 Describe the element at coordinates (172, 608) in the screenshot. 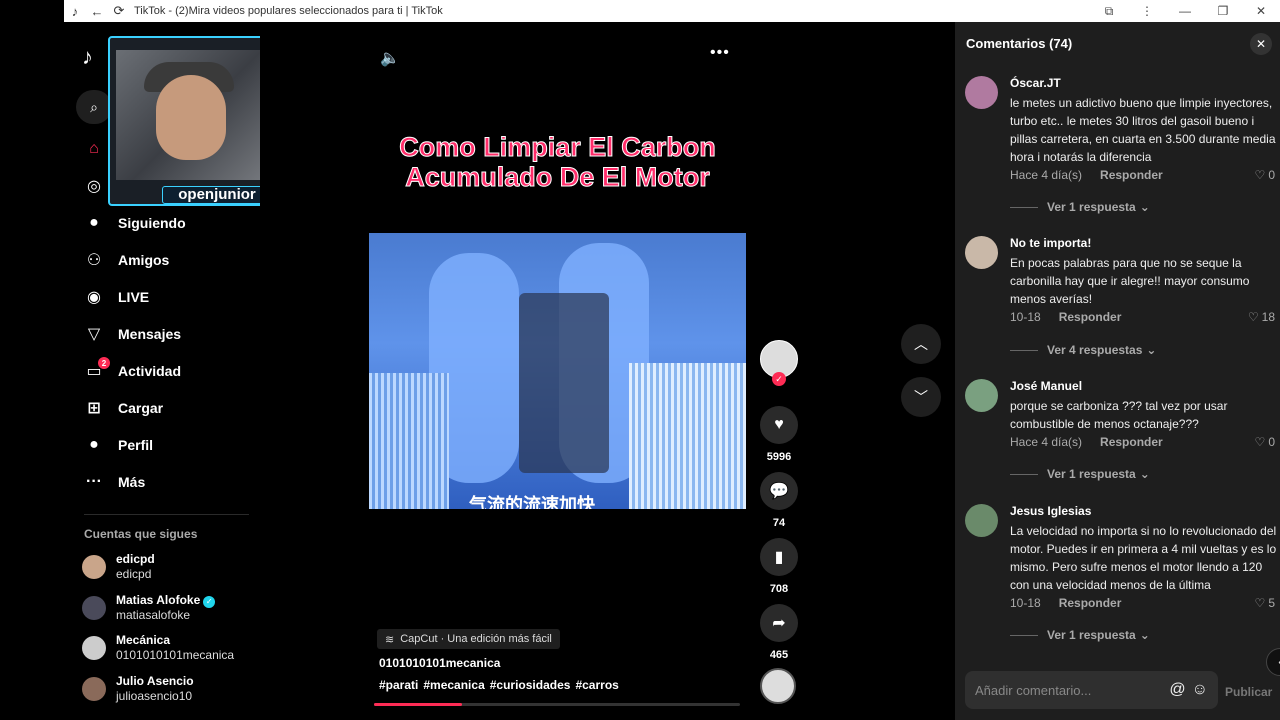

I see `following-account: Matias Alofoke ✓ matiasalofoke` at that location.